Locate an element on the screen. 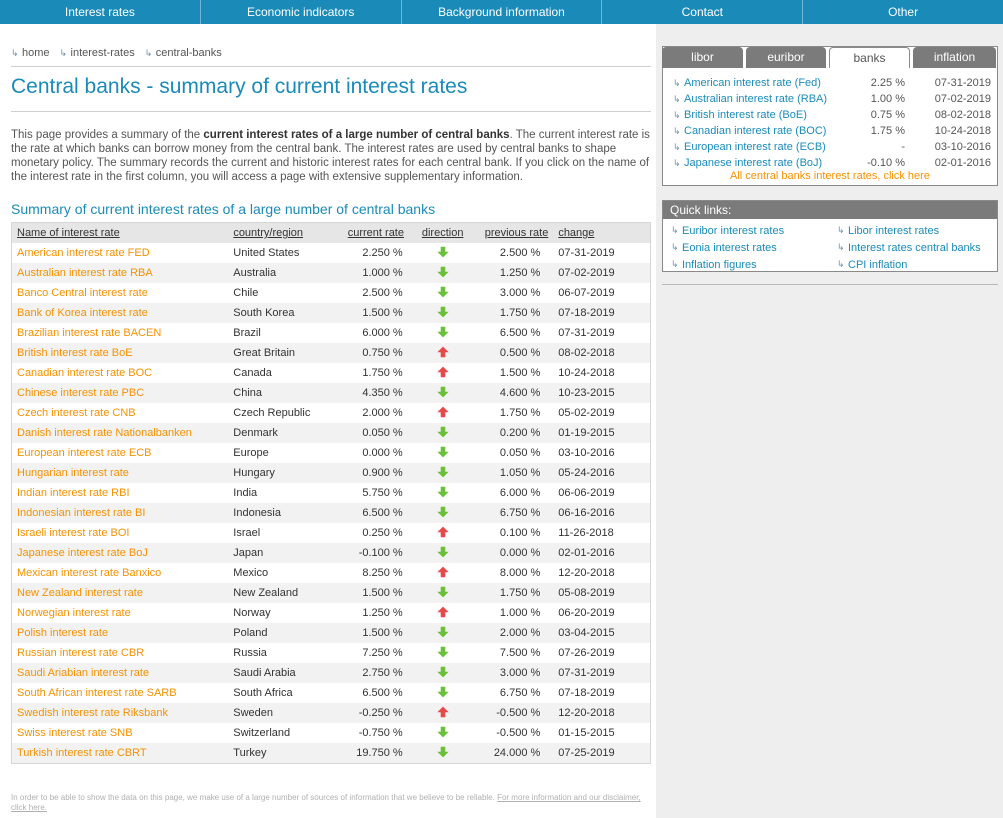  breadcrumb-interest-rates: ↳ interest-rates is located at coordinates (97, 53).